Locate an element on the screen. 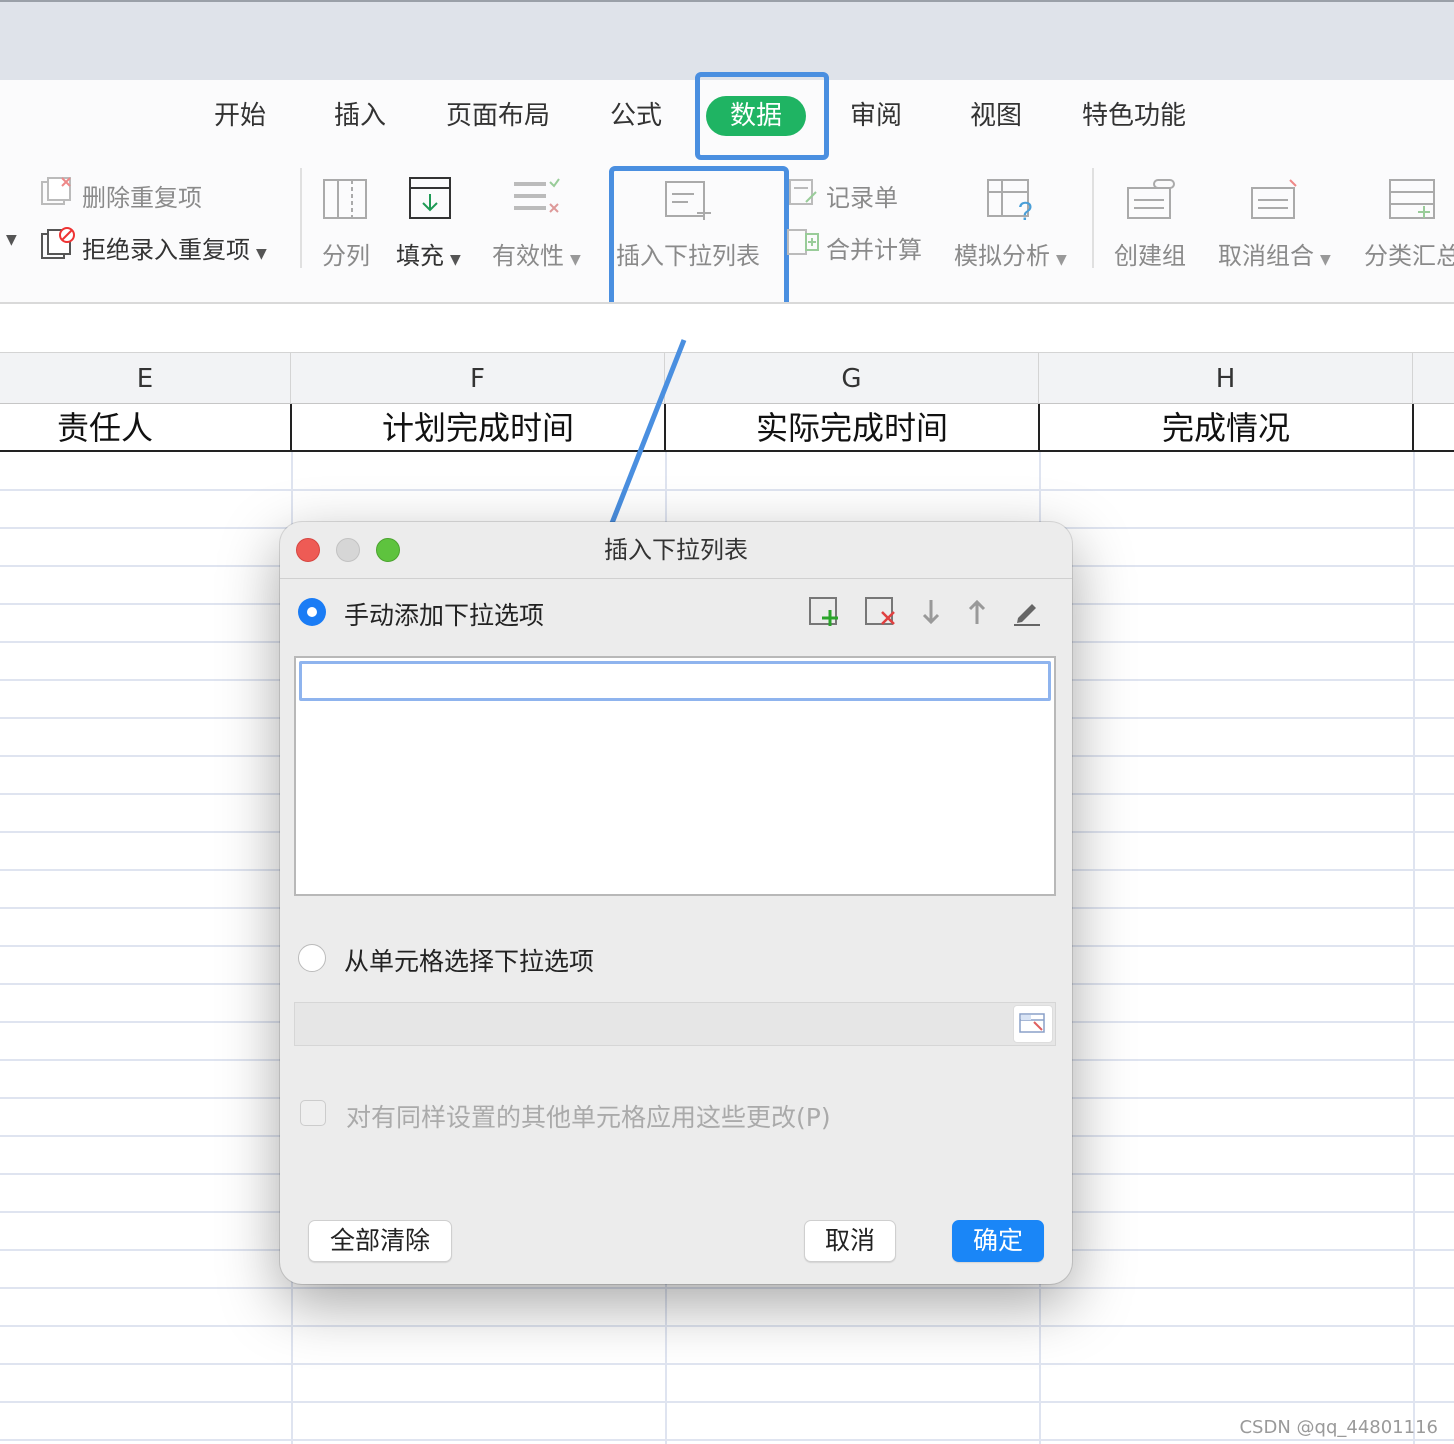 The height and width of the screenshot is (1444, 1454). cell-option-radio is located at coordinates (312, 958).